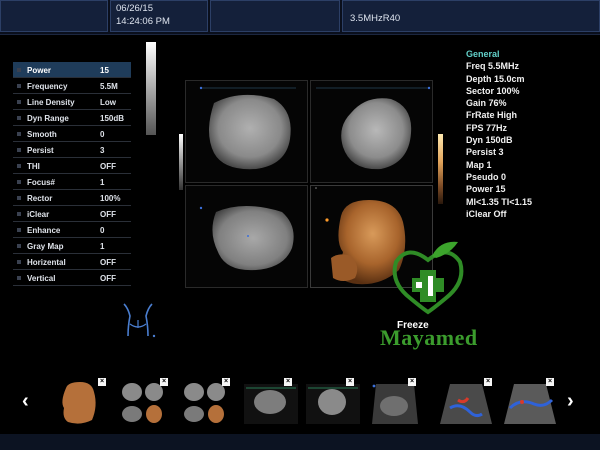 This screenshot has height=450, width=600. Describe the element at coordinates (300, 34) in the screenshot. I see `top-divider` at that location.